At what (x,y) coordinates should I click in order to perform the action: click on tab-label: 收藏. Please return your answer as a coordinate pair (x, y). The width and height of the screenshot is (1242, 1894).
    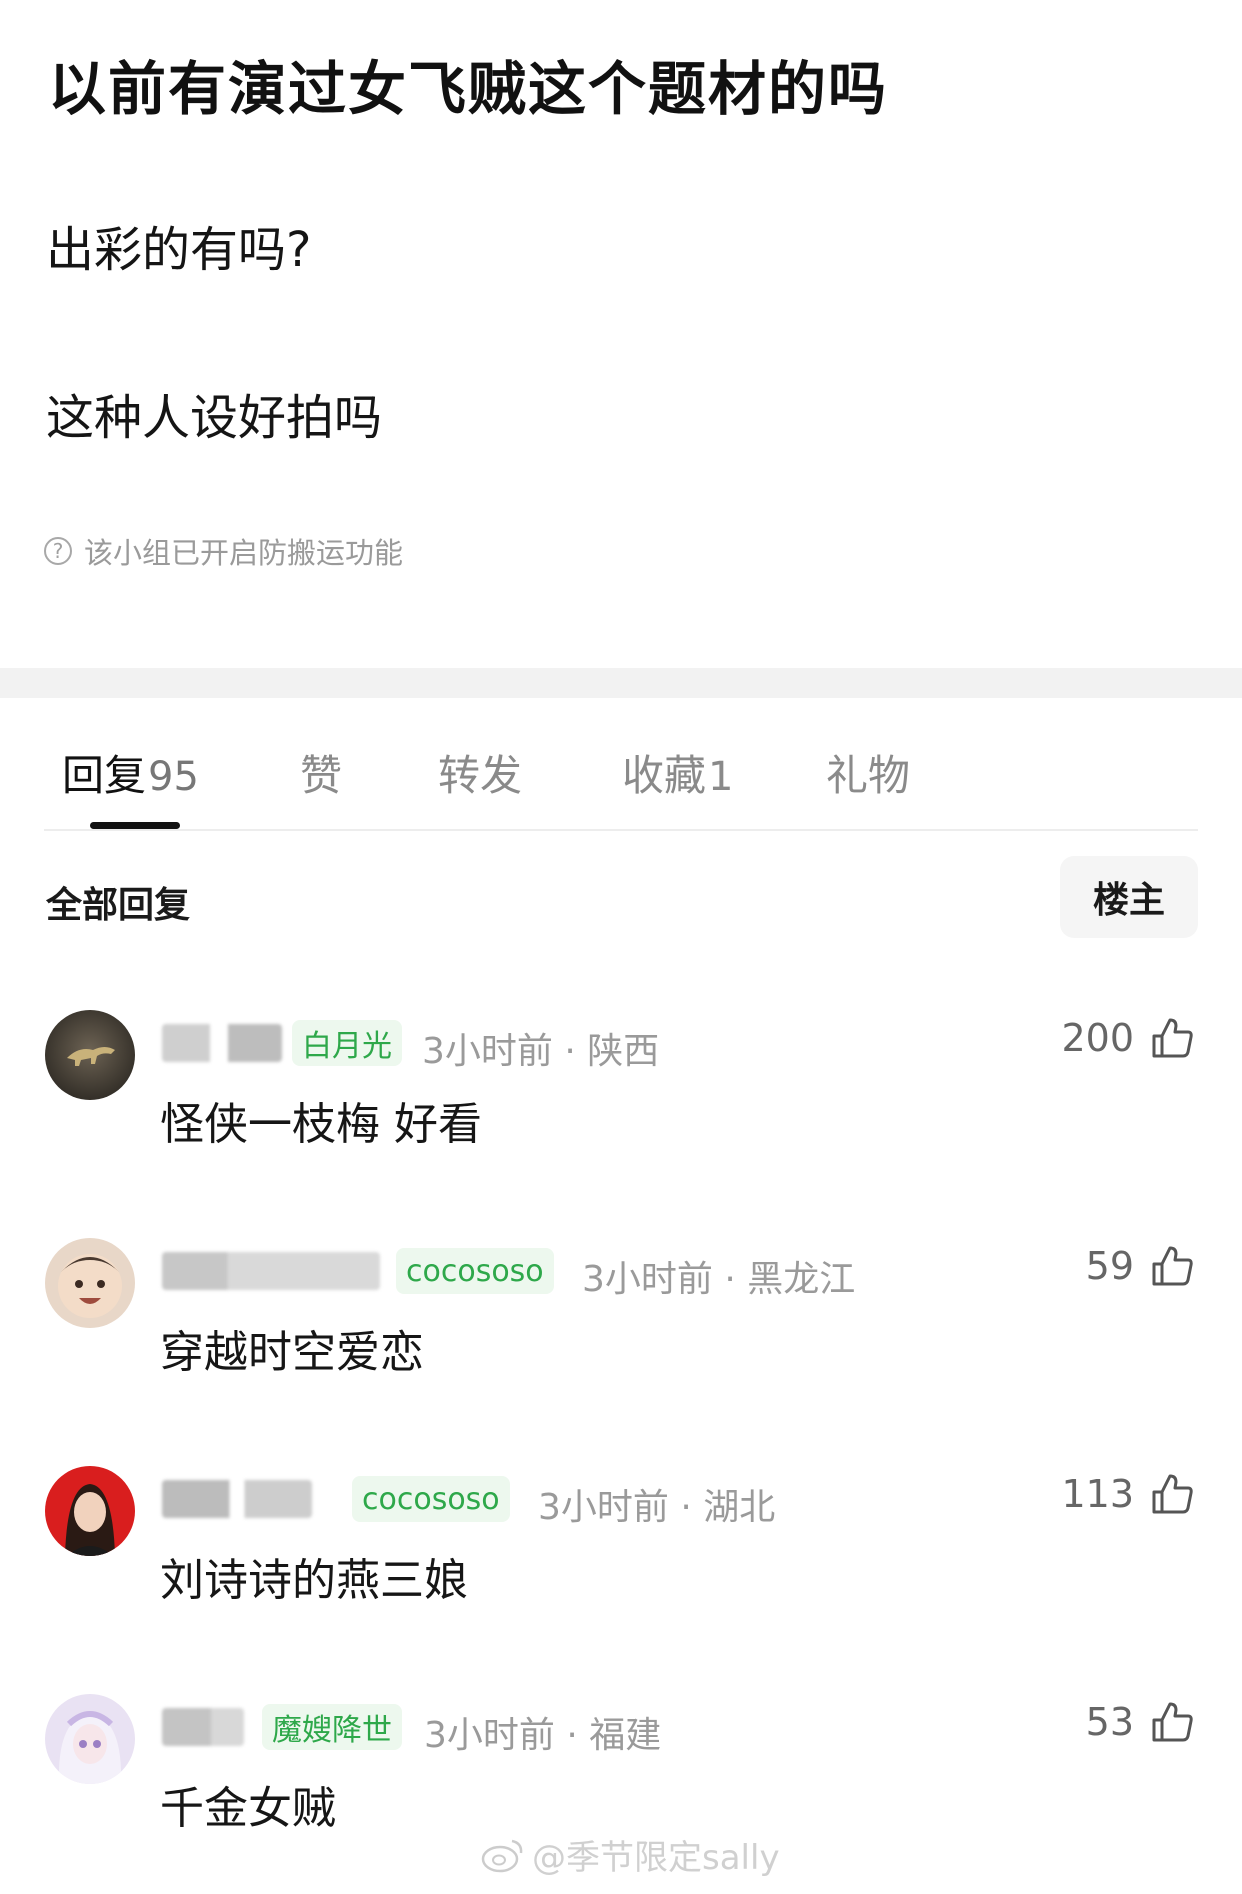
    Looking at the image, I should click on (664, 775).